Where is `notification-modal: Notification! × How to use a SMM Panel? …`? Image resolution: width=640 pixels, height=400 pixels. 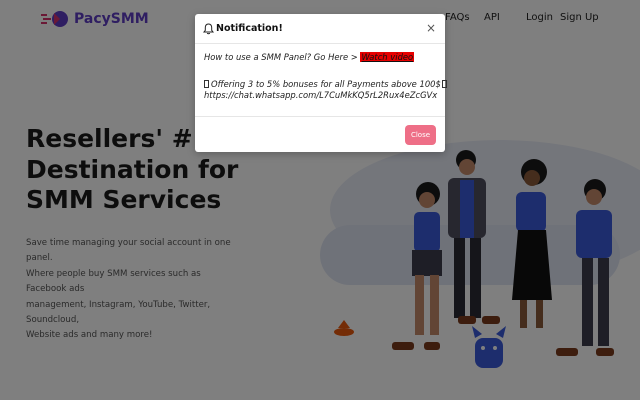
notification-modal: Notification! × How to use a SMM Panel? … is located at coordinates (321, 83).